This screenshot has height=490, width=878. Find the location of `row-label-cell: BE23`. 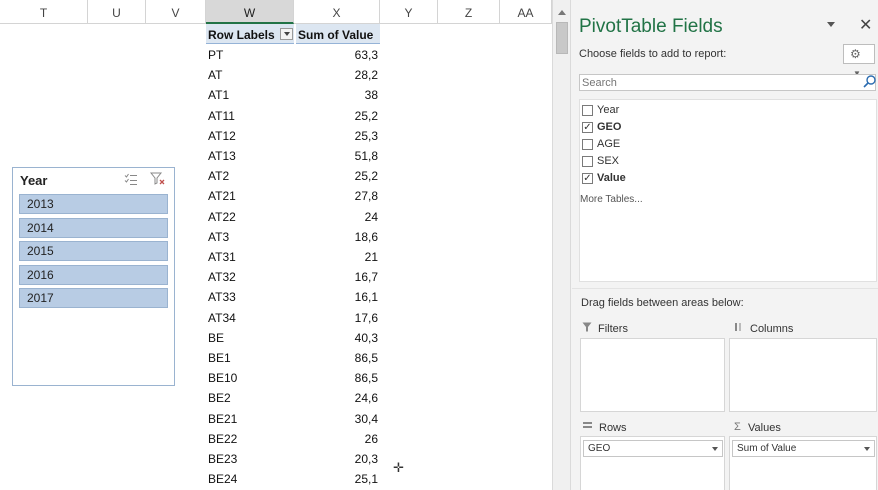

row-label-cell: BE23 is located at coordinates (251, 458).